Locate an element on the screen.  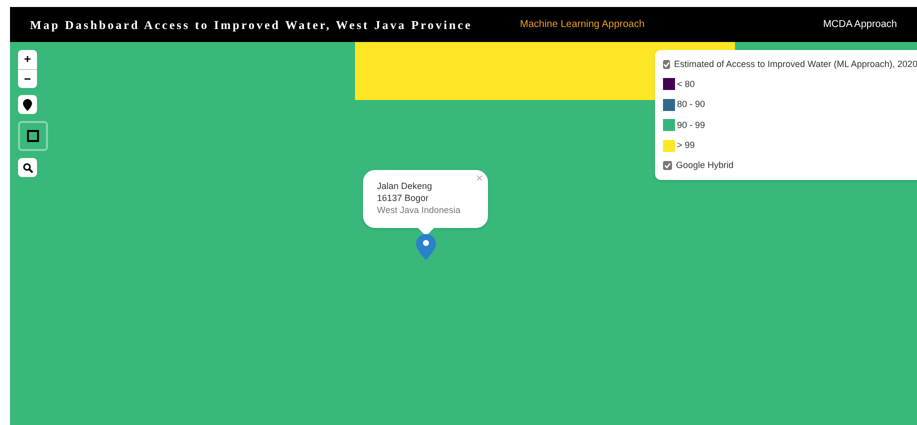
legend-label: 90 - 99 is located at coordinates (691, 125).